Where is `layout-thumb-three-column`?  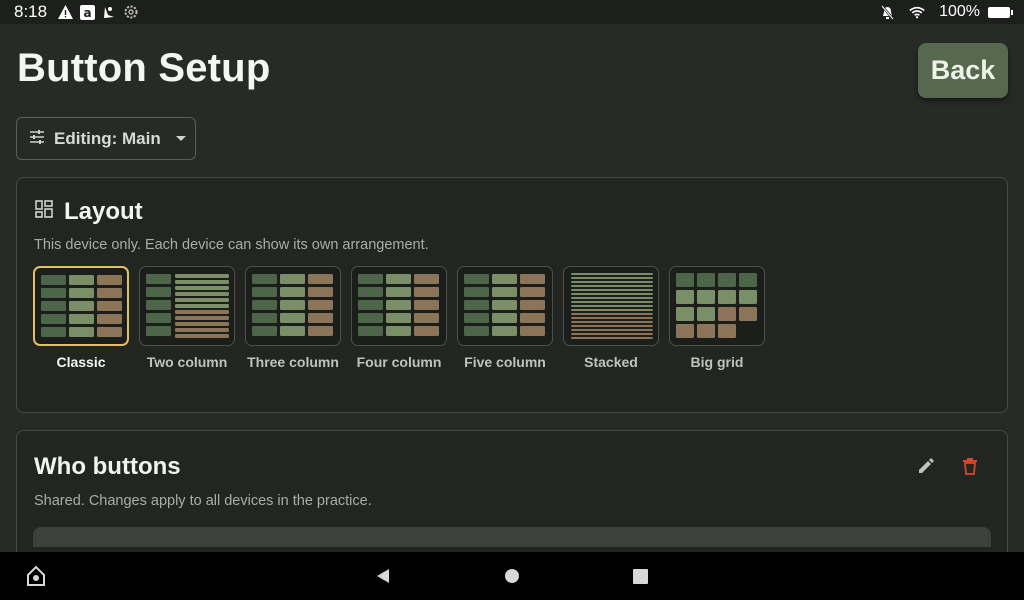
layout-thumb-three-column is located at coordinates (293, 306).